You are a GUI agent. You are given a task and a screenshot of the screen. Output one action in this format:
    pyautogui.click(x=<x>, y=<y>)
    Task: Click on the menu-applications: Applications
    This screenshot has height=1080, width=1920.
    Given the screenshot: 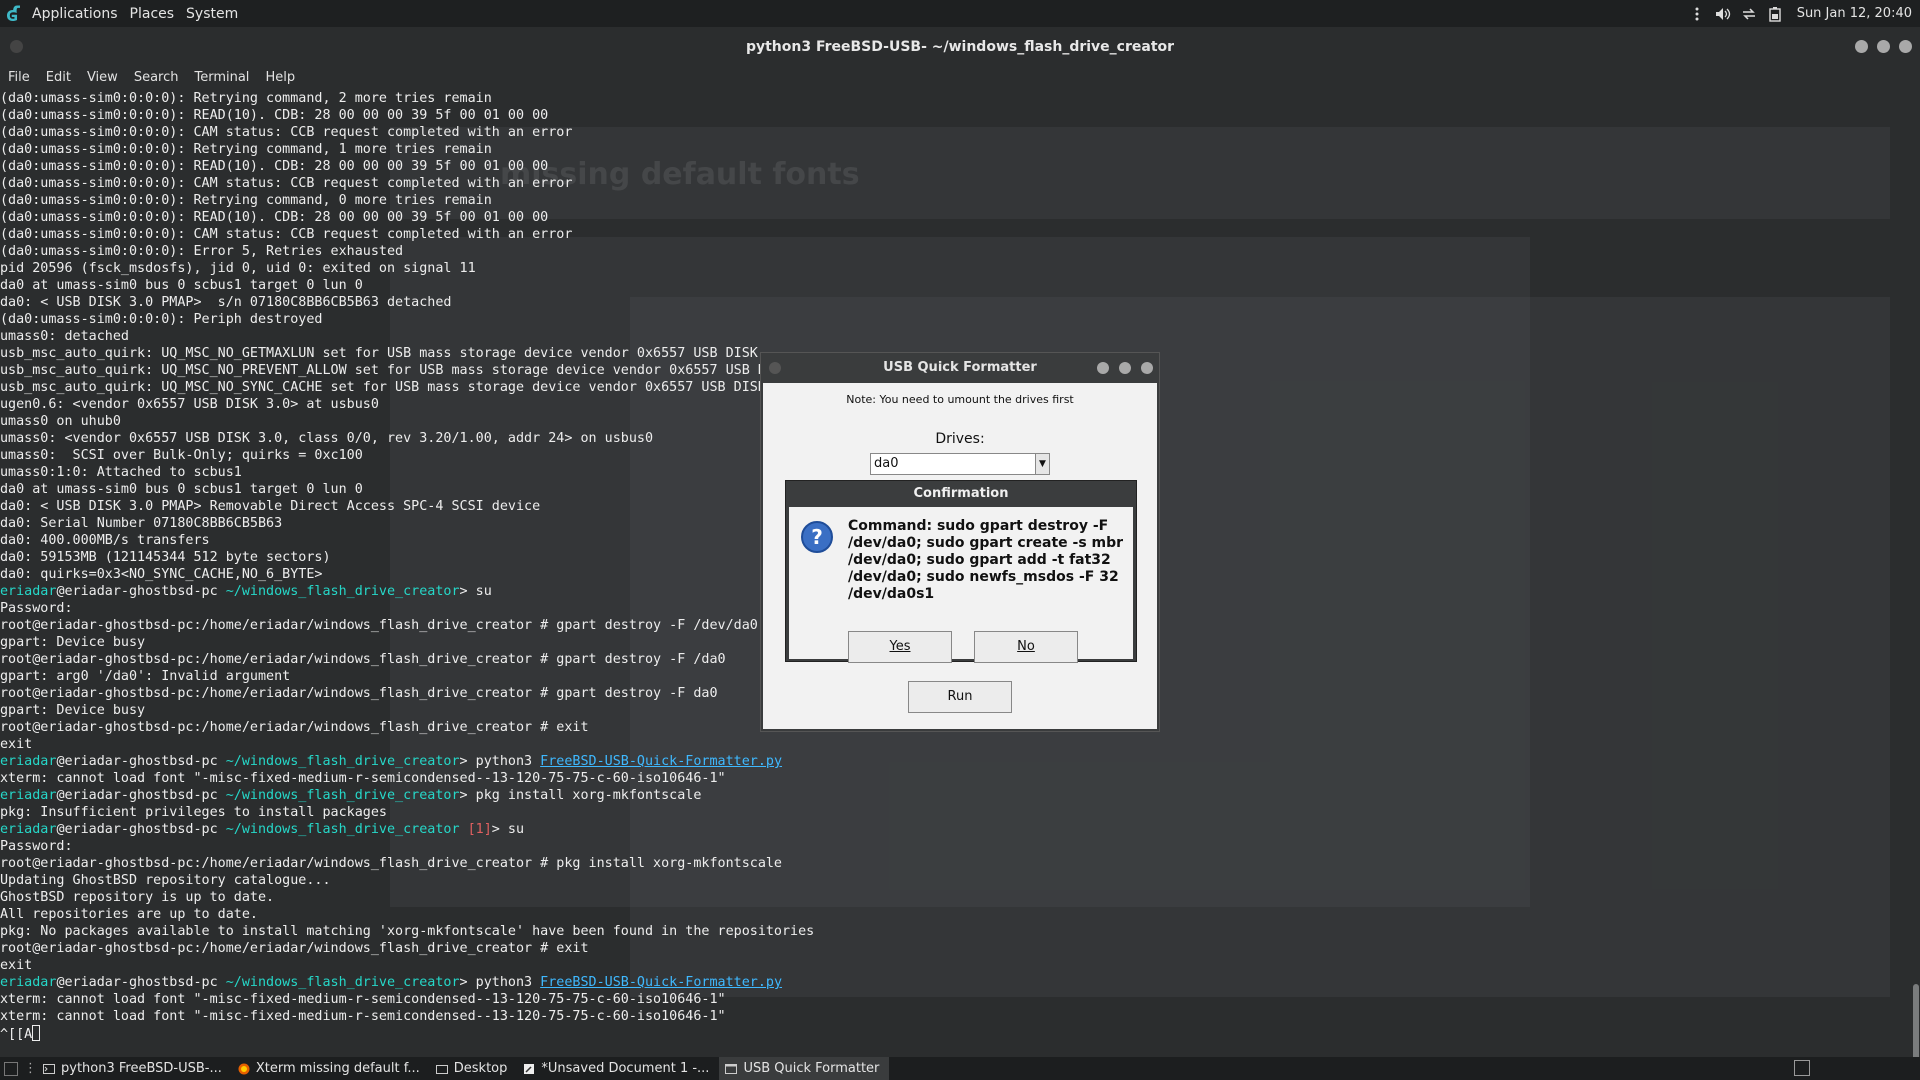 What is the action you would take?
    pyautogui.click(x=75, y=14)
    